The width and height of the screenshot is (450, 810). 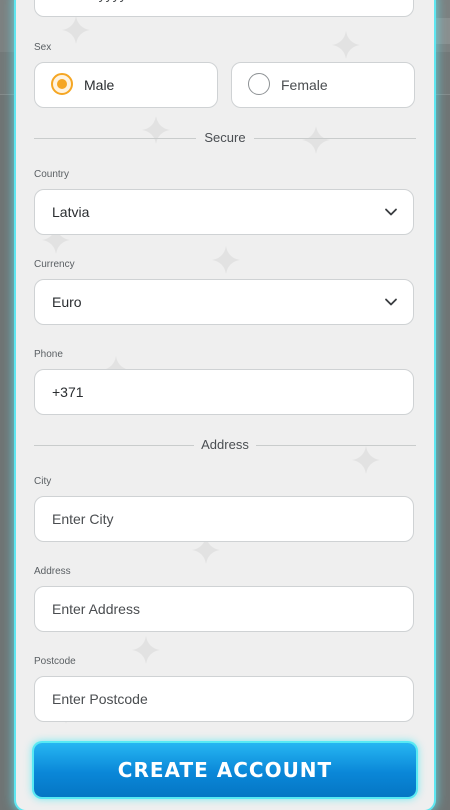 What do you see at coordinates (67, 302) in the screenshot?
I see `currency-value: Euro` at bounding box center [67, 302].